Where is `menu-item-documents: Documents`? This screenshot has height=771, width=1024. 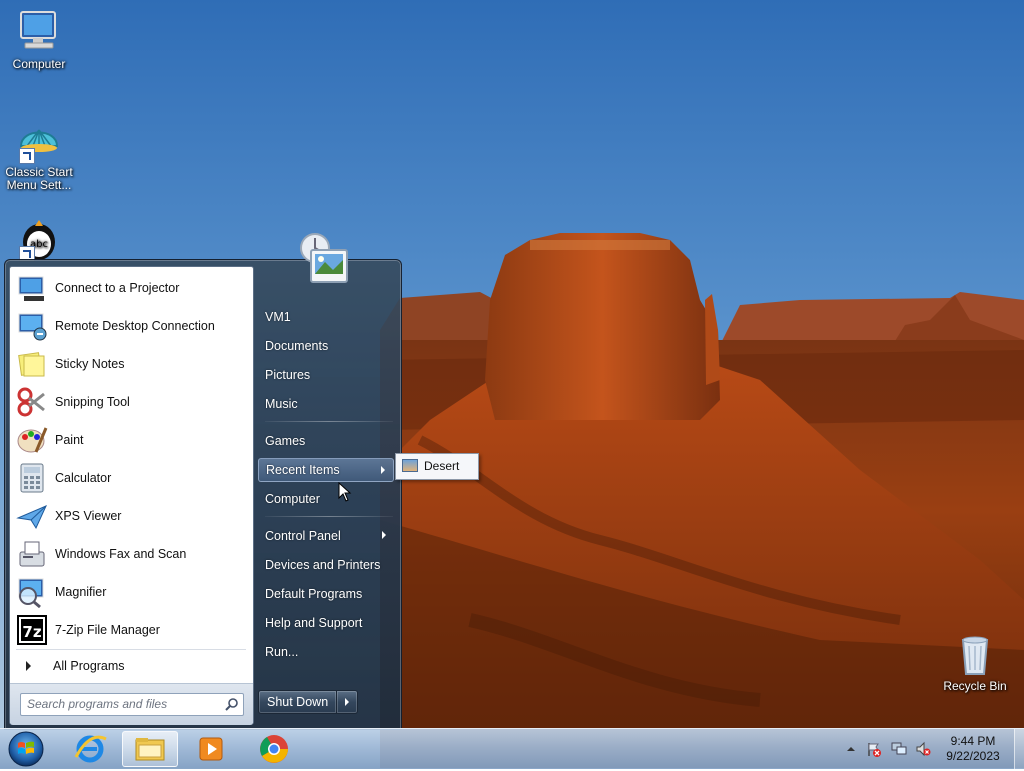
menu-item-documents: Documents is located at coordinates (326, 346).